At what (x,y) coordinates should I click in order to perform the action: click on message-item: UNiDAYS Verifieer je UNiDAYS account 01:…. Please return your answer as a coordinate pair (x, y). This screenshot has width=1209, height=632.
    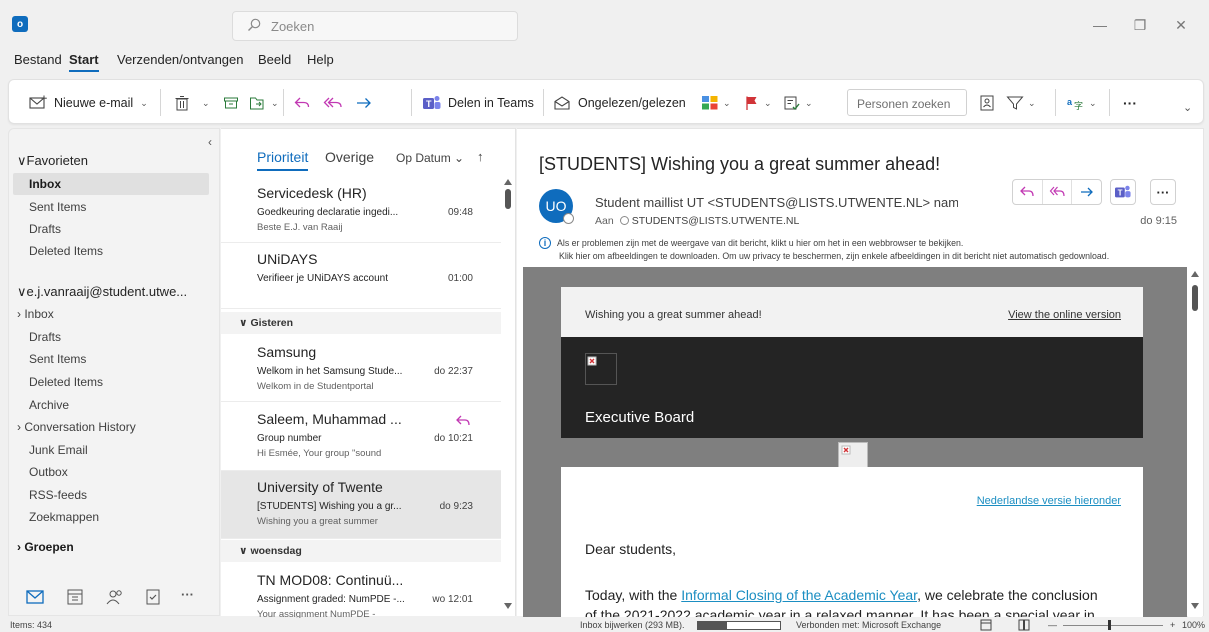
    Looking at the image, I should click on (361, 276).